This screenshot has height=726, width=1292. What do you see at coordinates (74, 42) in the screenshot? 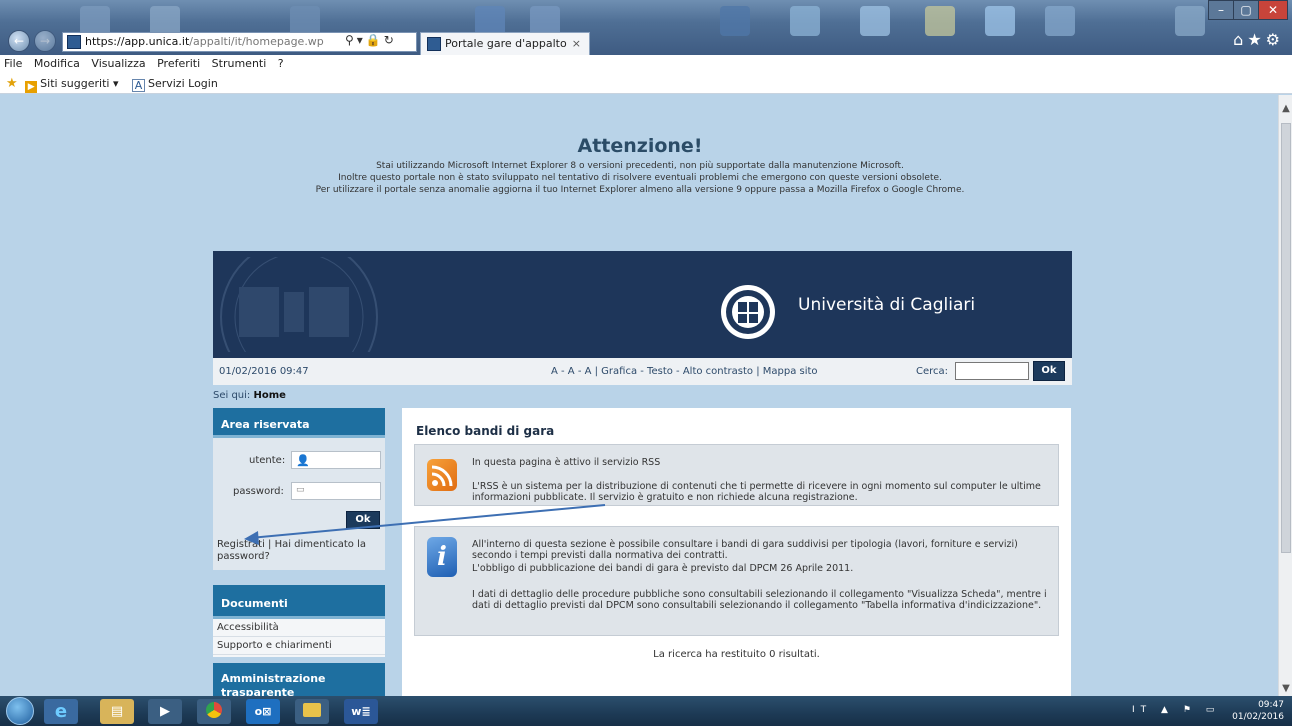
I see `site-favicon` at bounding box center [74, 42].